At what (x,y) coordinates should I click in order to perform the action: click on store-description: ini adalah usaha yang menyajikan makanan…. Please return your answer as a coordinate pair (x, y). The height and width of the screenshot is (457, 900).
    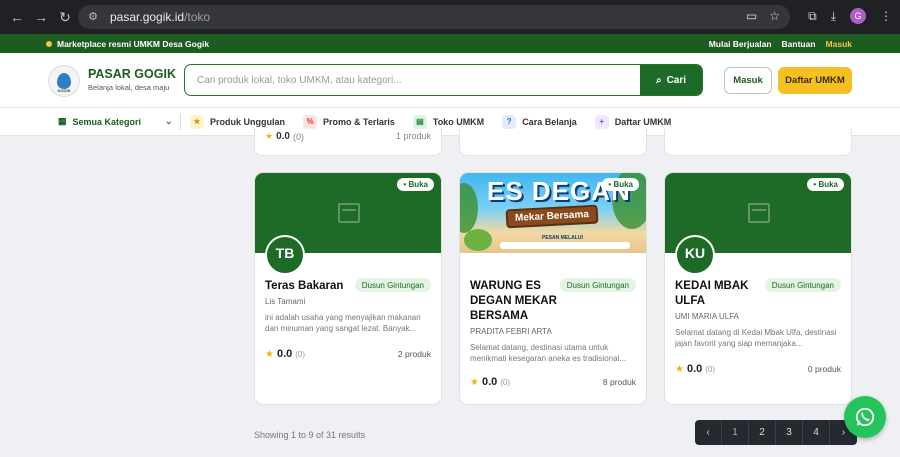
    Looking at the image, I should click on (343, 323).